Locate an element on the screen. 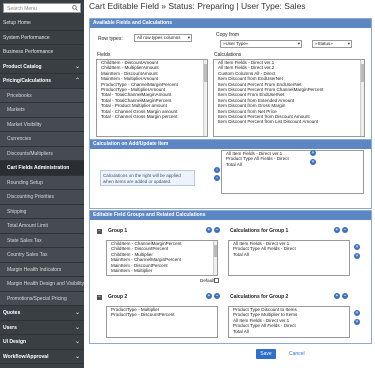 The height and width of the screenshot is (368, 375). sidebar-item-label: Rounding Setup is located at coordinates (25, 182).